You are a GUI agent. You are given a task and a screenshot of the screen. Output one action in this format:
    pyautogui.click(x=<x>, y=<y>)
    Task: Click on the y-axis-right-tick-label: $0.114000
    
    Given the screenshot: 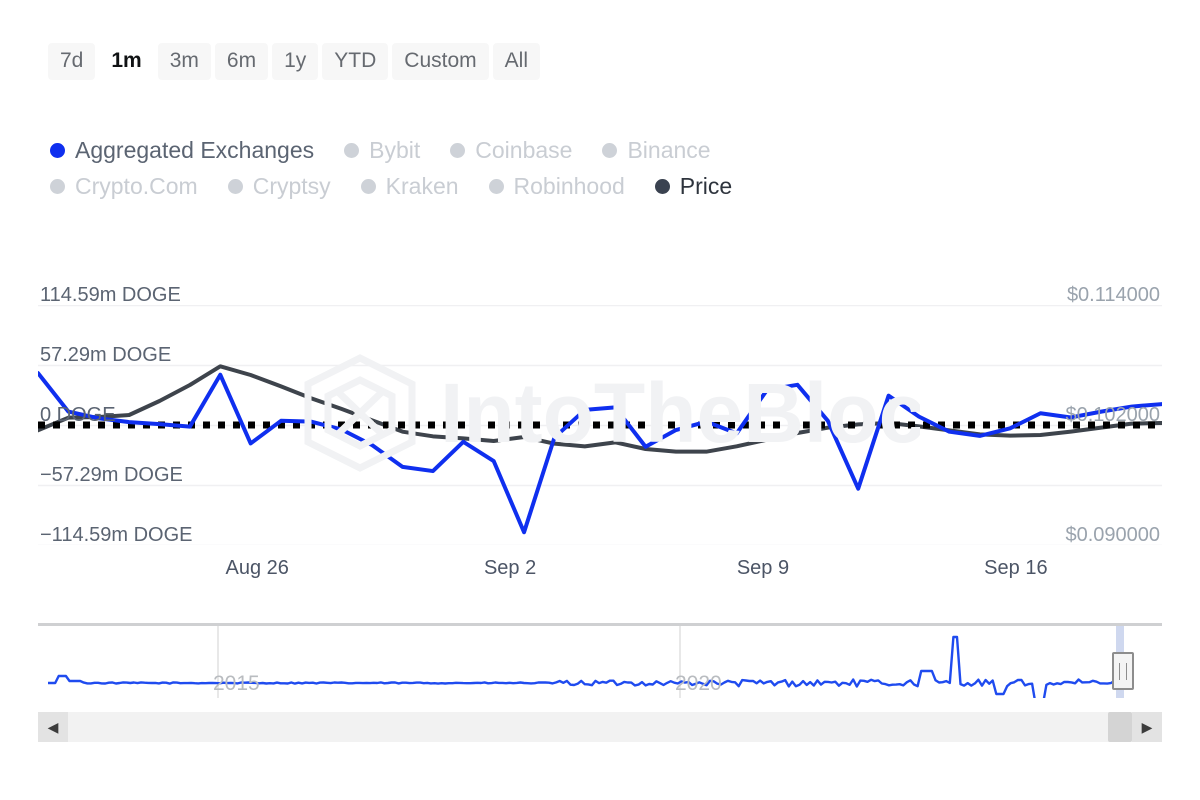 What is the action you would take?
    pyautogui.click(x=1113, y=295)
    